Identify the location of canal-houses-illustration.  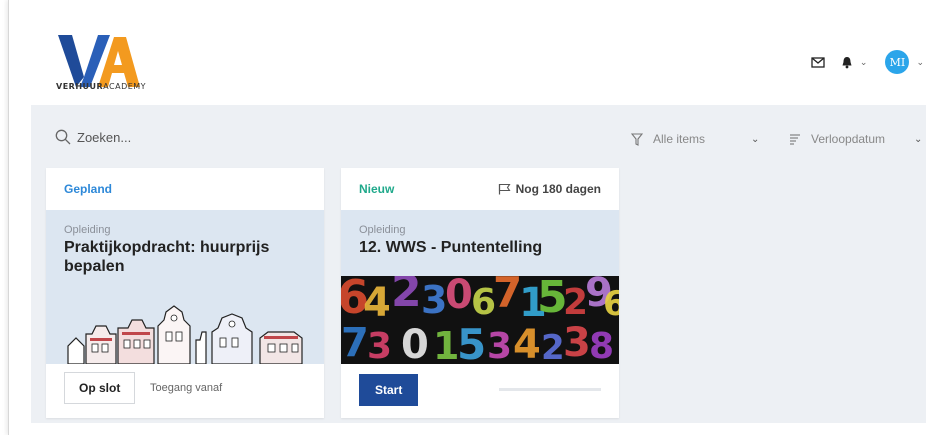
(185, 334).